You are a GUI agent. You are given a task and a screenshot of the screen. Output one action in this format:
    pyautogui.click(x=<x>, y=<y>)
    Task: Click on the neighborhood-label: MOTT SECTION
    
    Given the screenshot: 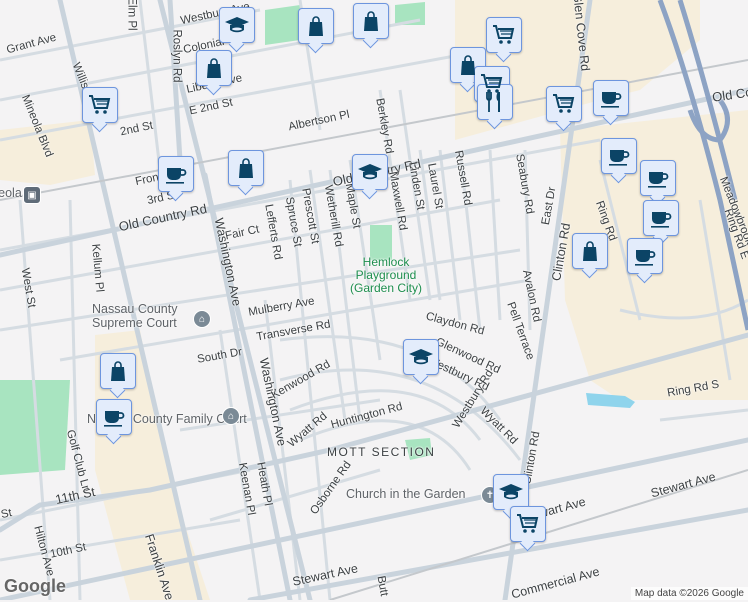 What is the action you would take?
    pyautogui.click(x=381, y=452)
    